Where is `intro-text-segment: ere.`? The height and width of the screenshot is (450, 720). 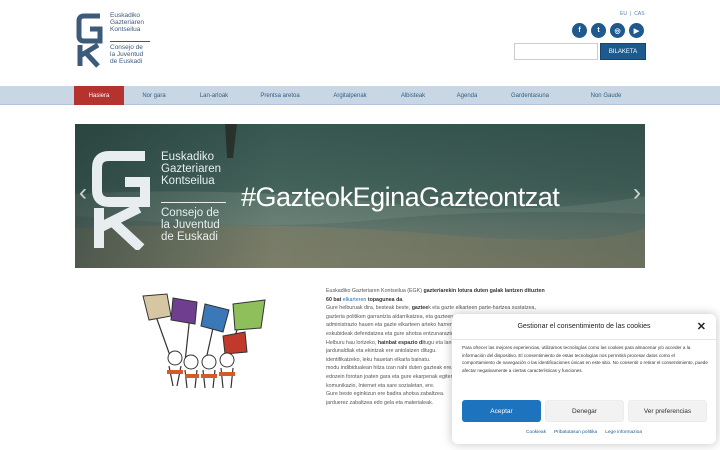
intro-text-segment: ere. is located at coordinates (429, 385).